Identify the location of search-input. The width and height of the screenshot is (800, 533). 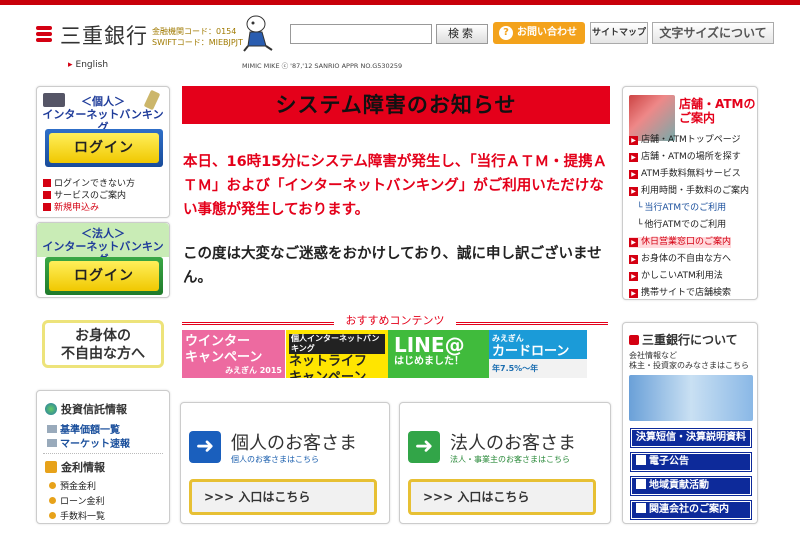
(361, 34).